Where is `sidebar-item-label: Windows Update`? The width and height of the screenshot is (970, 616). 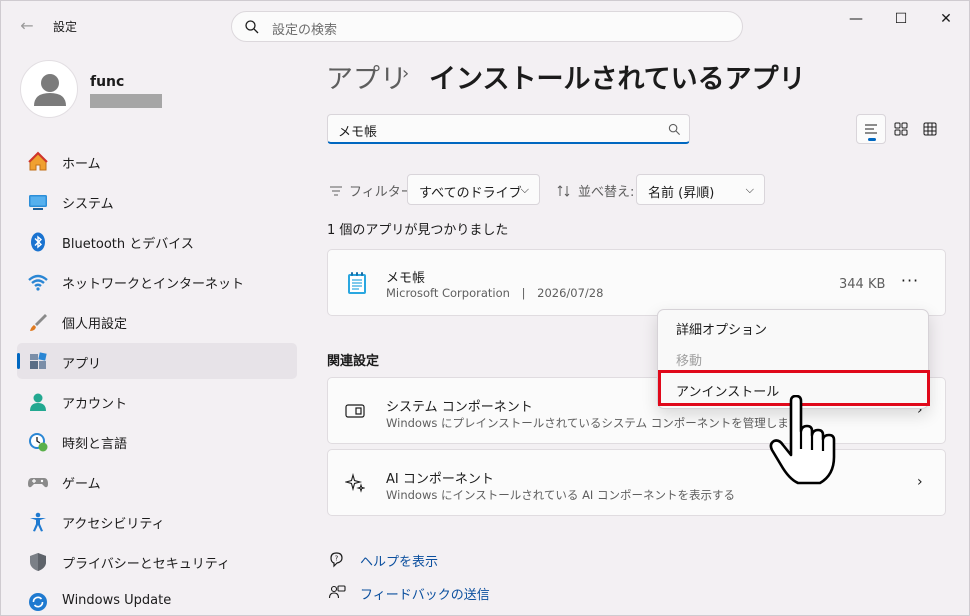
sidebar-item-label: Windows Update is located at coordinates (117, 600).